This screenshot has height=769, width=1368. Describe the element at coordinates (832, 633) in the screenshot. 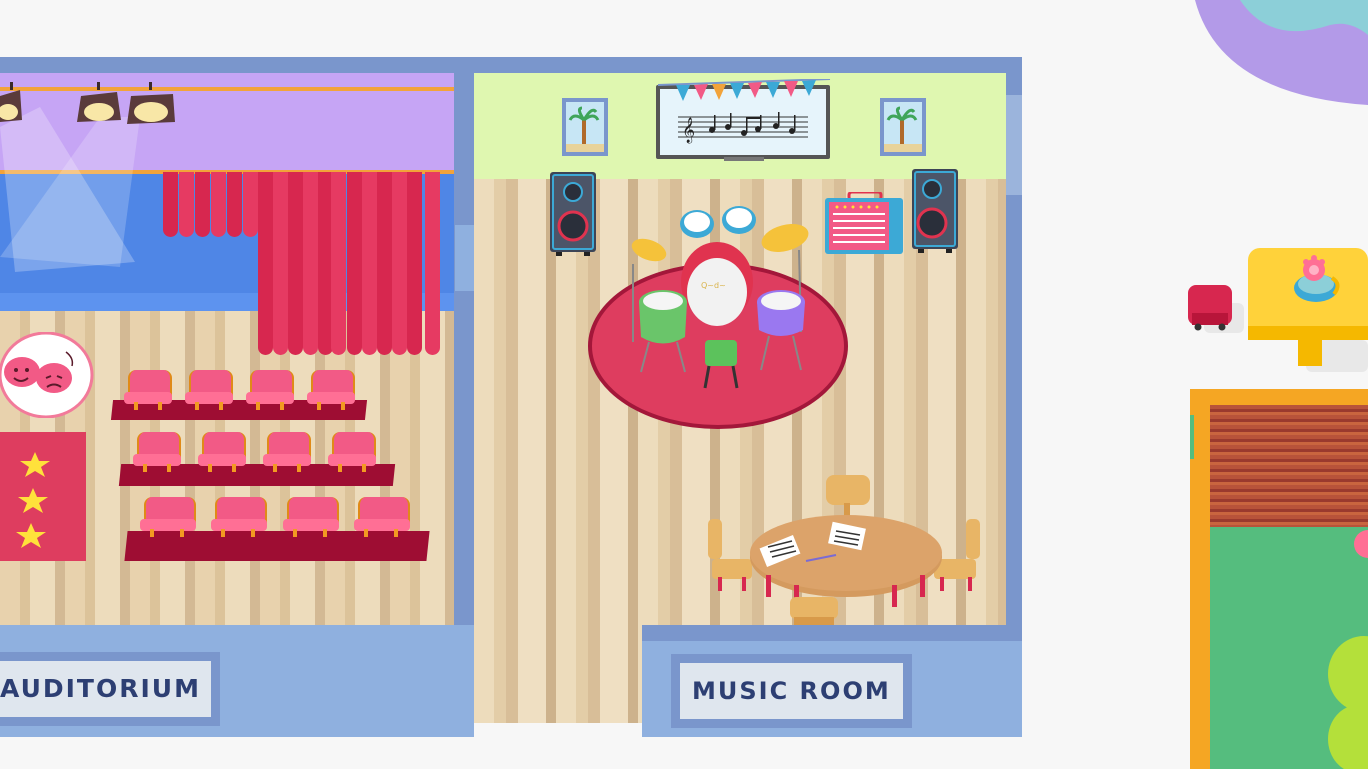

I see `music-room-wall-cap` at that location.